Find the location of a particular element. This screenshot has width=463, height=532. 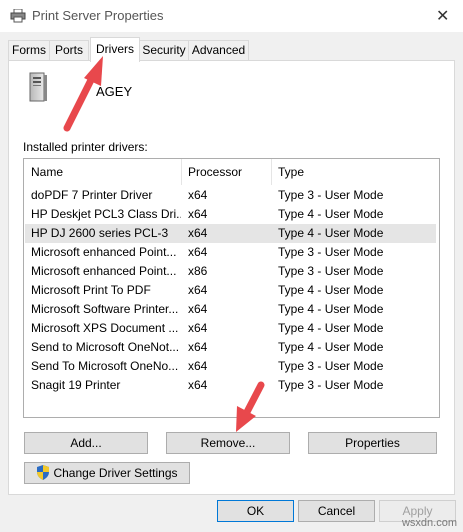

cell-name: doPDF 7 Printer Driver is located at coordinates (92, 195).